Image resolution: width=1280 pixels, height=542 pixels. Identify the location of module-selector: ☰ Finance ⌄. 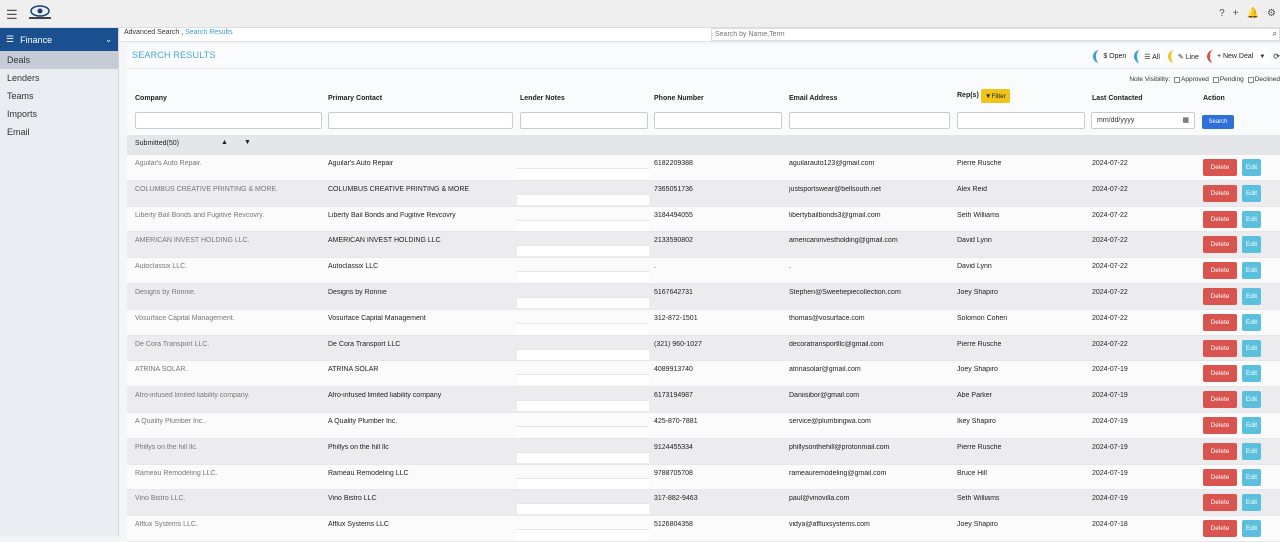
(59, 39).